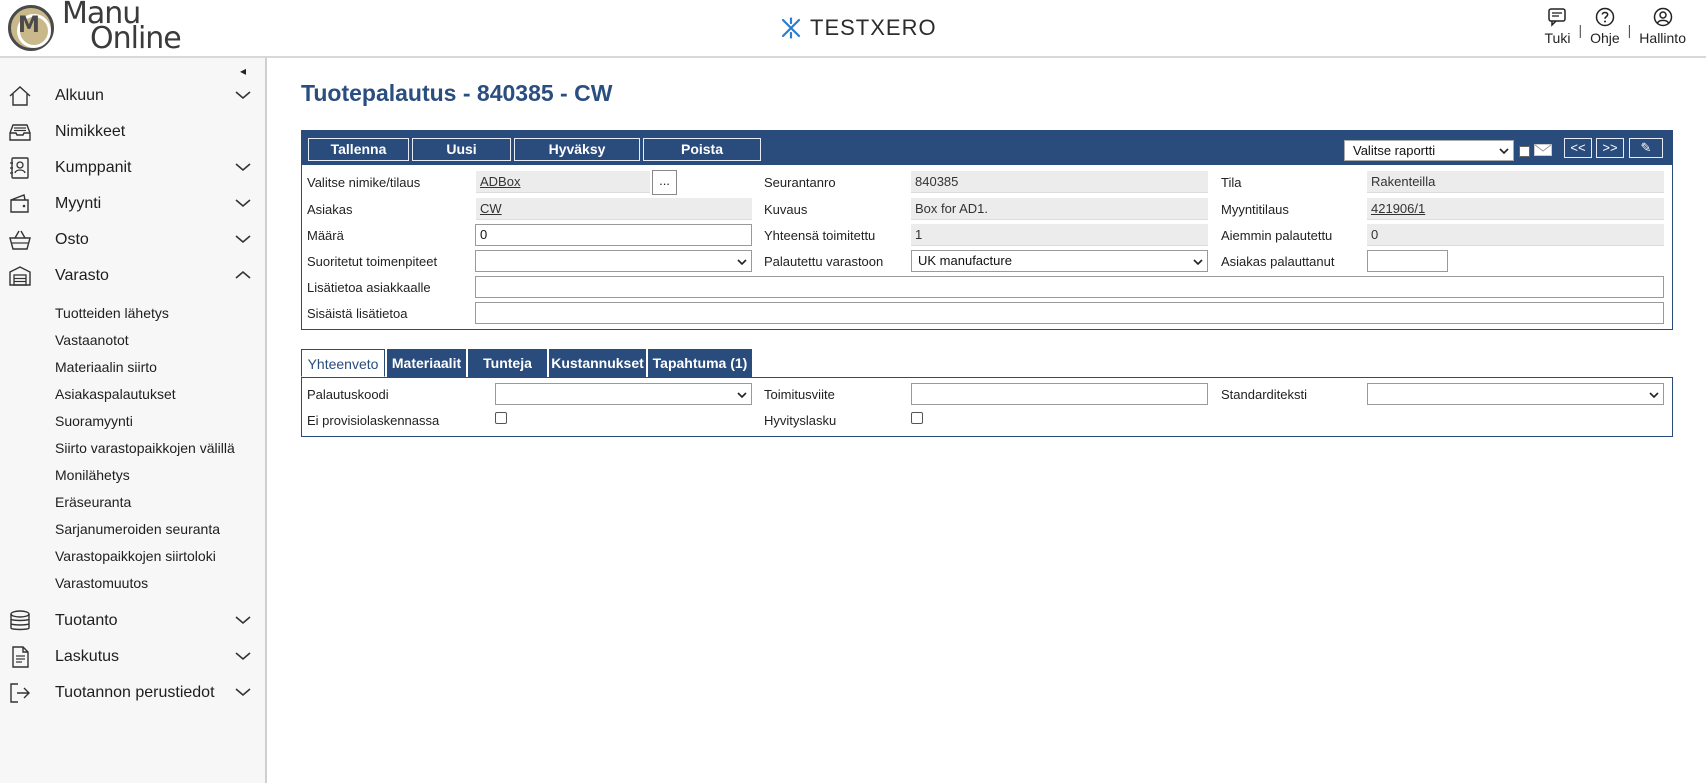 Image resolution: width=1706 pixels, height=783 pixels. What do you see at coordinates (132, 693) in the screenshot?
I see `sidebar-item-tuotannon-perustiedot: Tuotannon perustiedot` at bounding box center [132, 693].